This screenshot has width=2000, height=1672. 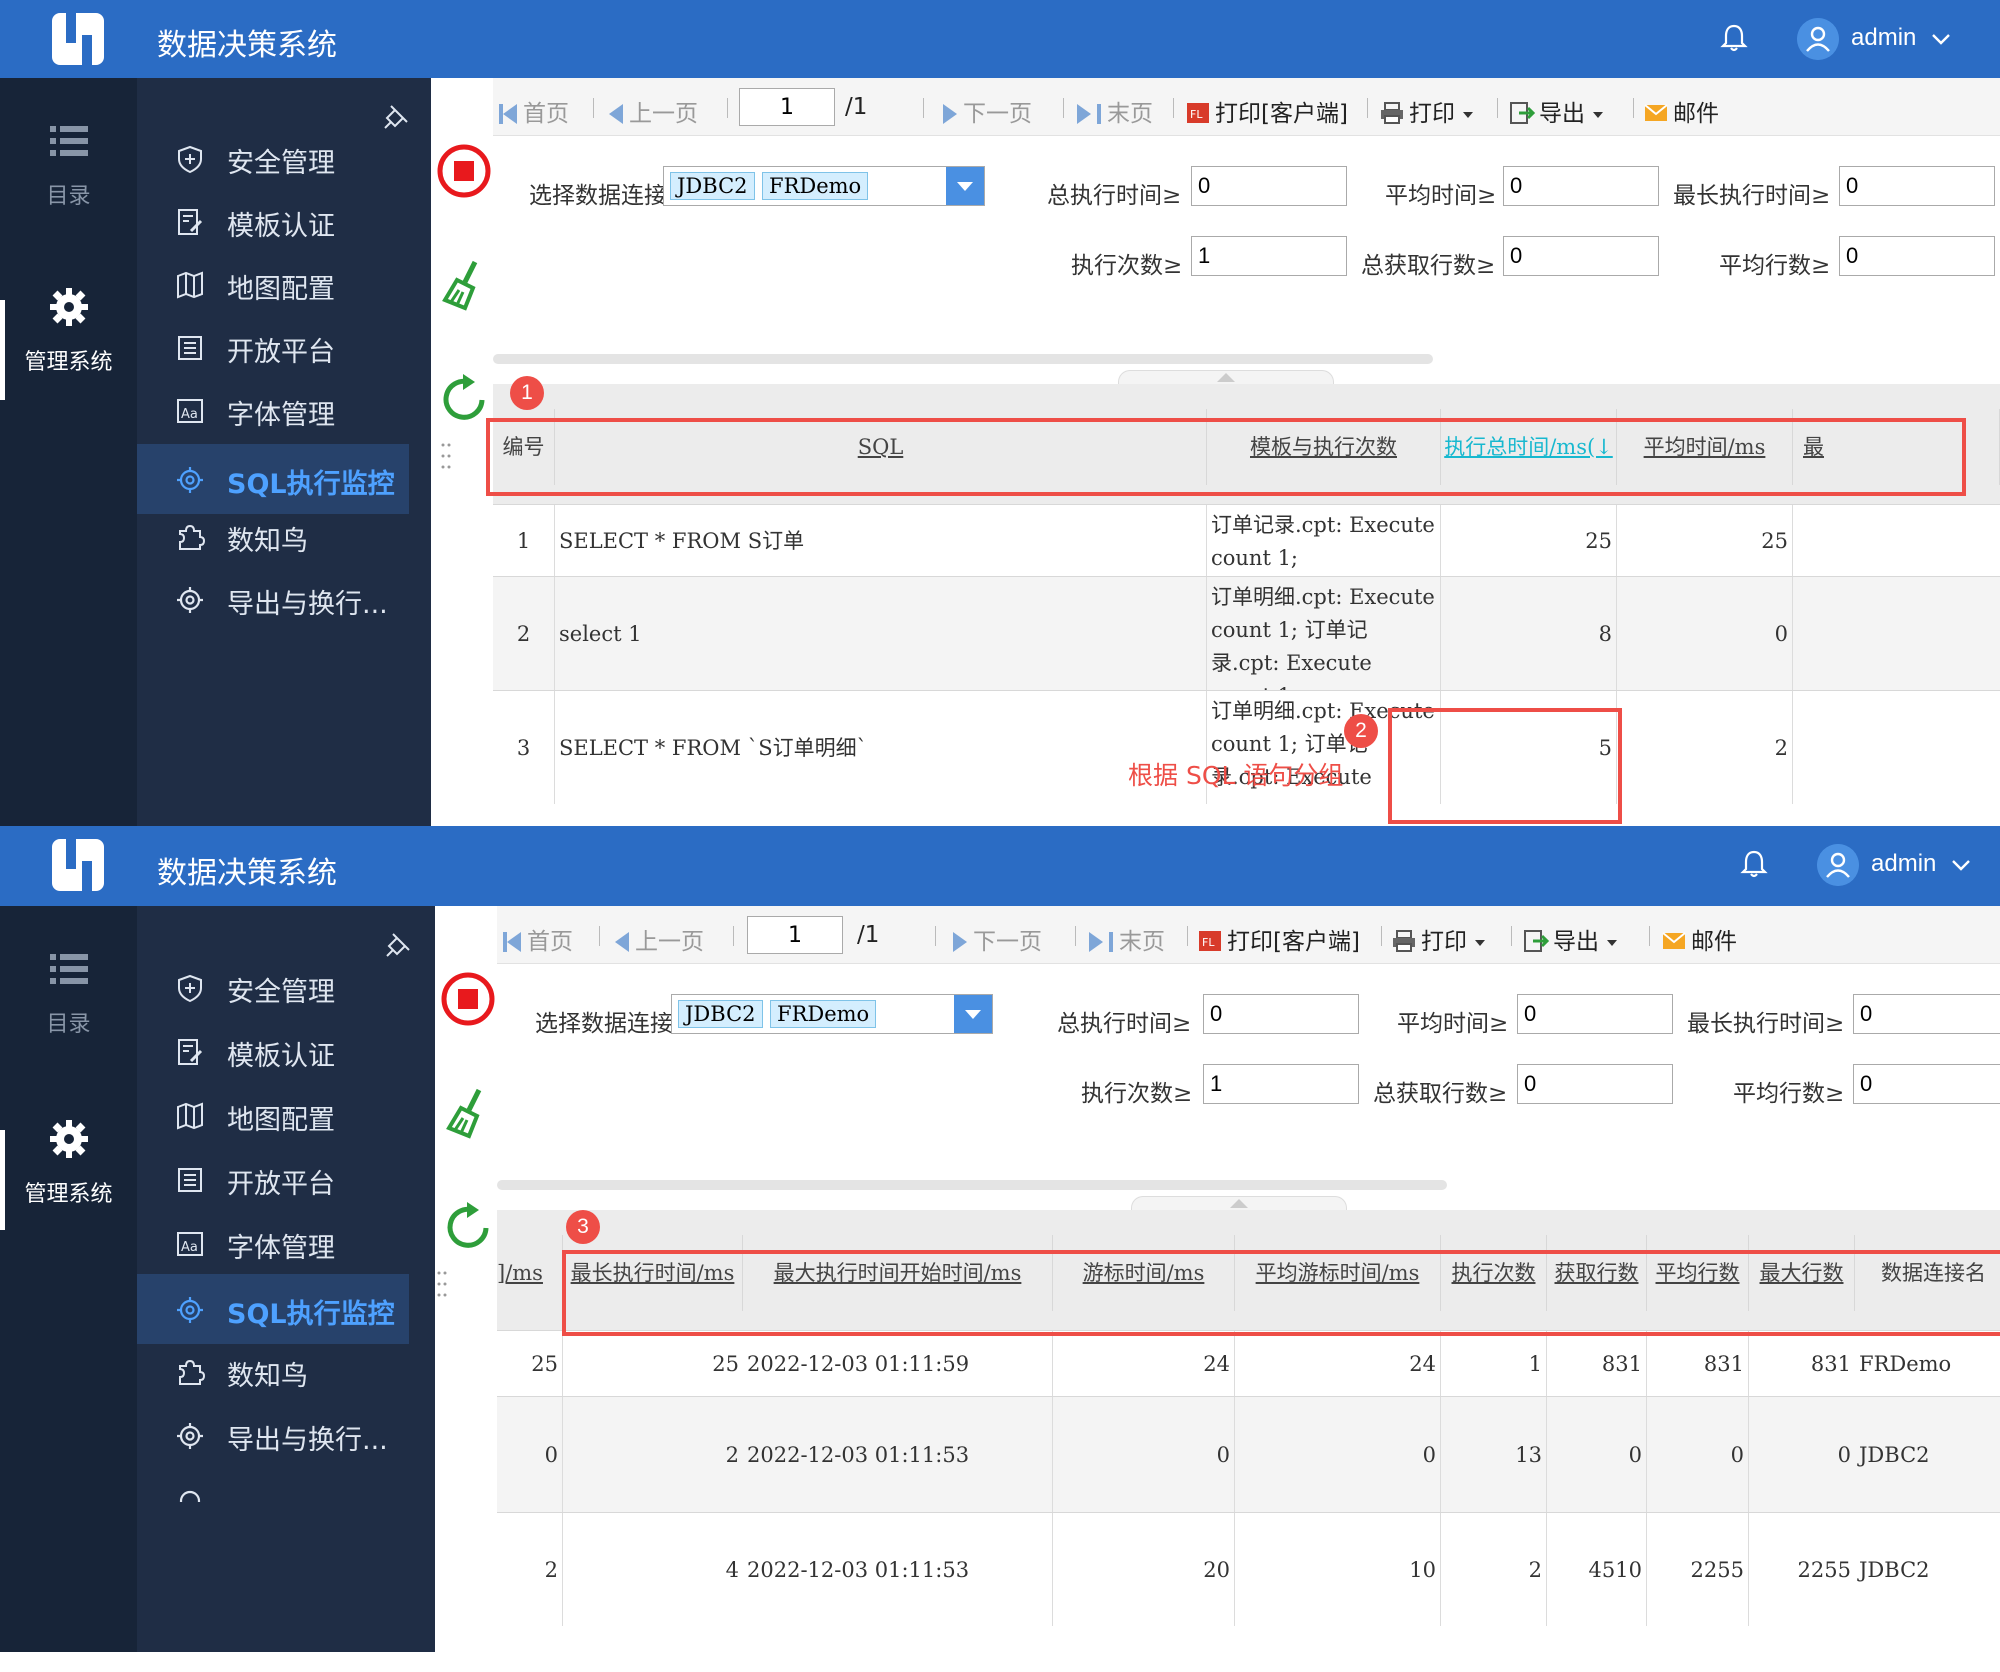 I want to click on font-icon: Aa, so click(x=190, y=1244).